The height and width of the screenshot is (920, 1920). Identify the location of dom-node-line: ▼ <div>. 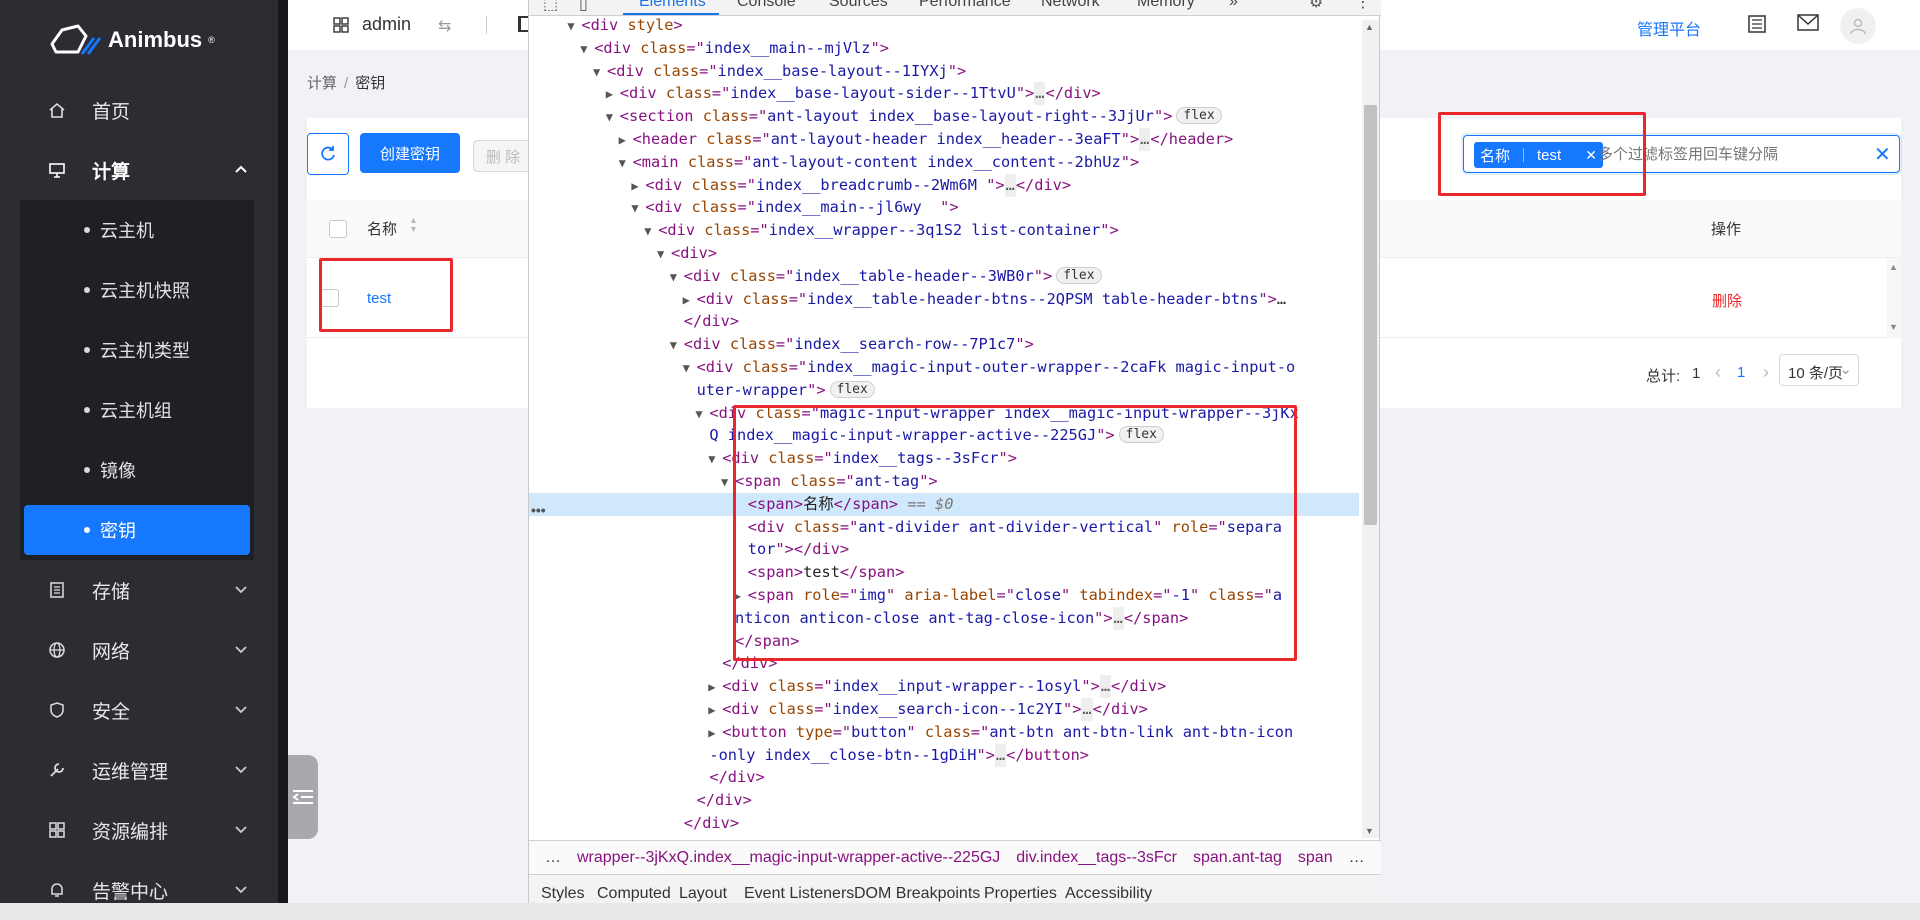
(944, 253).